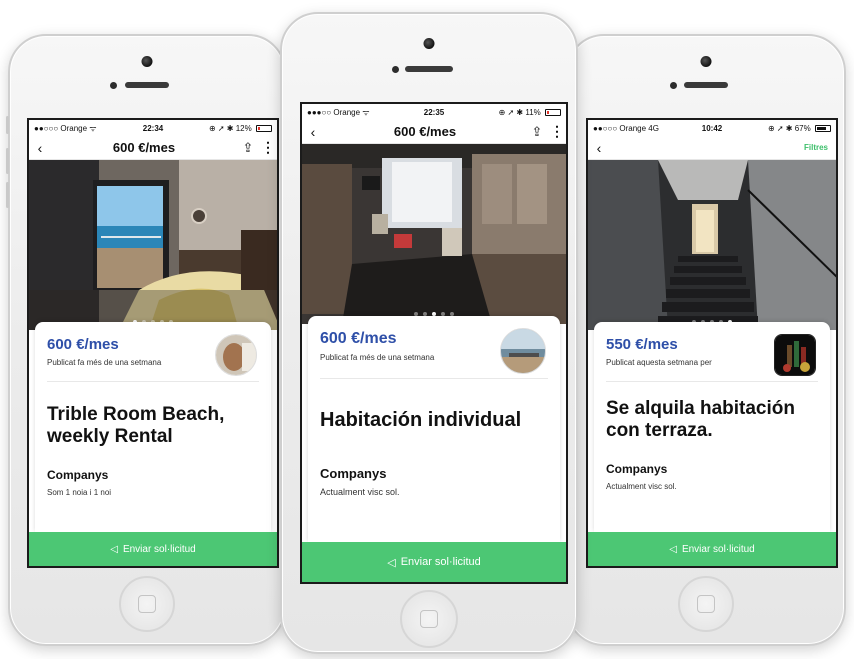 Image resolution: width=854 pixels, height=659 pixels. Describe the element at coordinates (789, 128) in the screenshot. I see `status-icons: ⊕ ➚ ✱ 67%` at that location.